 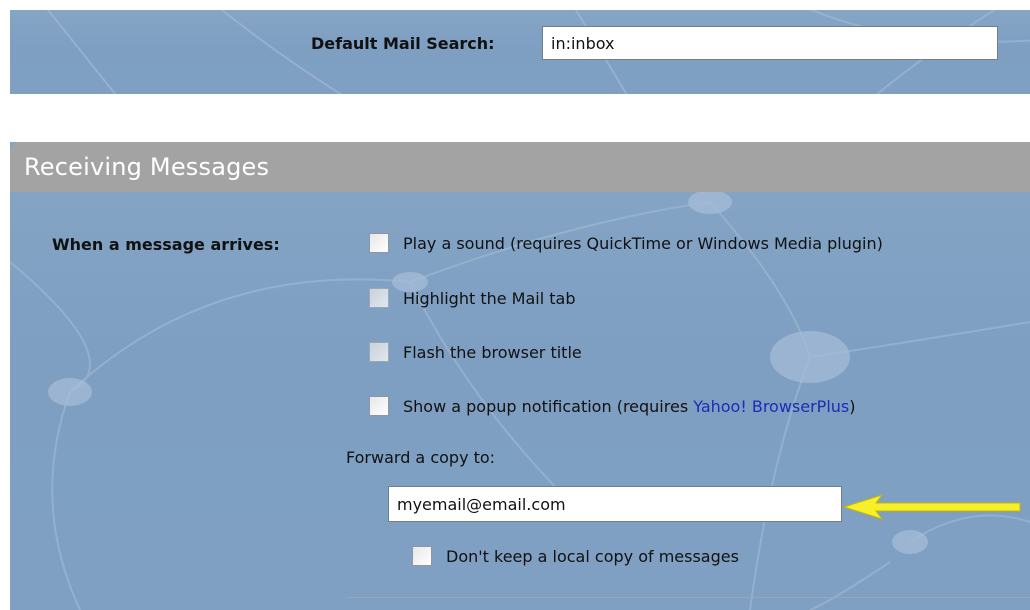 I want to click on flash-browser-title-option: Flash the browser title, so click(x=475, y=352).